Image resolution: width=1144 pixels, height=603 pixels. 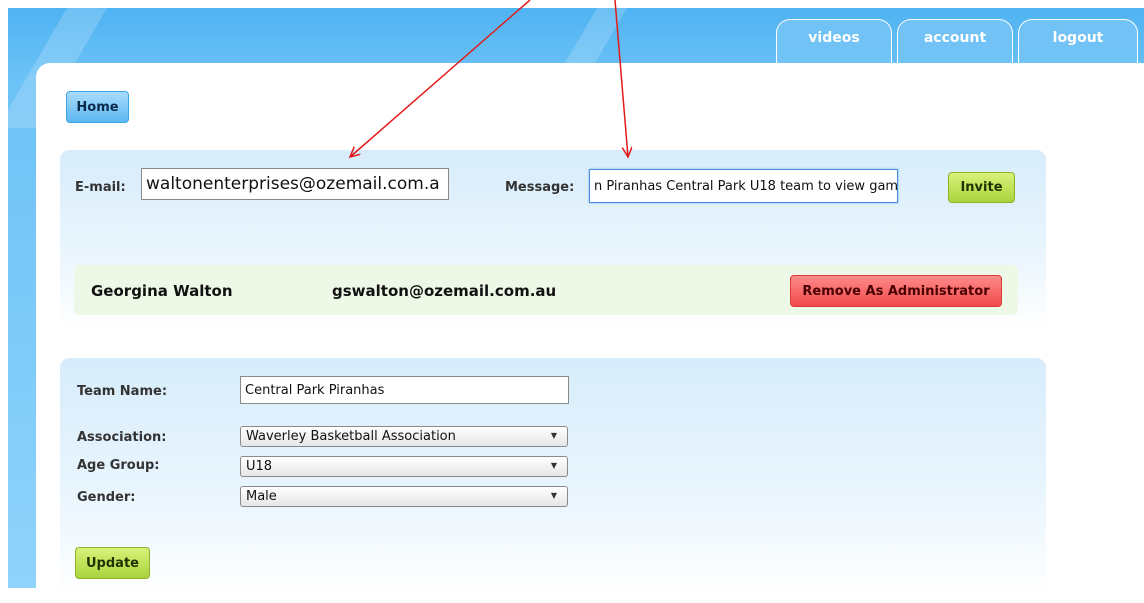 I want to click on gender-value: Male, so click(x=261, y=496).